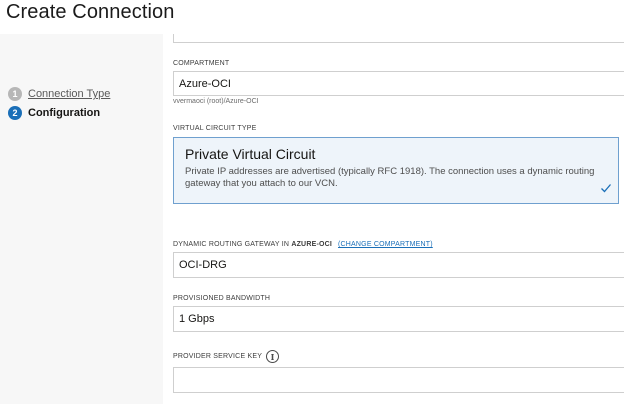 This screenshot has width=624, height=404. Describe the element at coordinates (312, 17) in the screenshot. I see `page-header: Create Connection` at that location.